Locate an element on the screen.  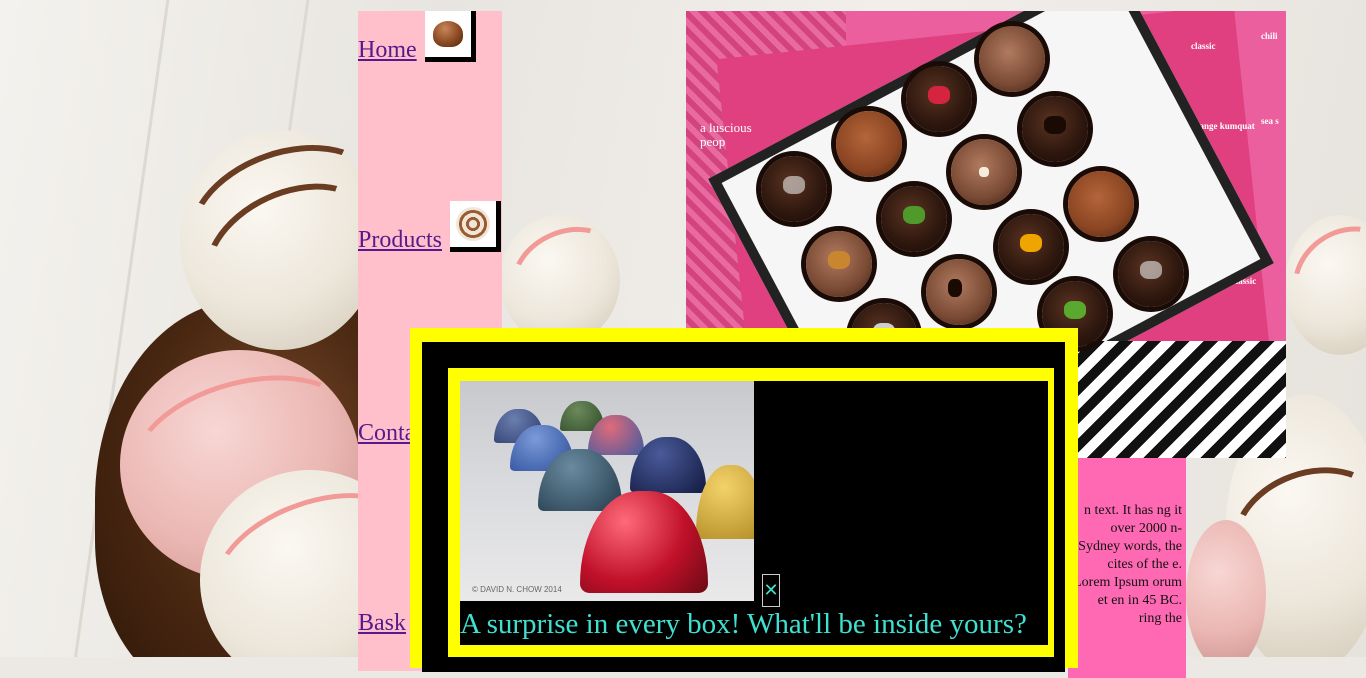
nav-item-basket: Bask is located at coordinates (382, 623).